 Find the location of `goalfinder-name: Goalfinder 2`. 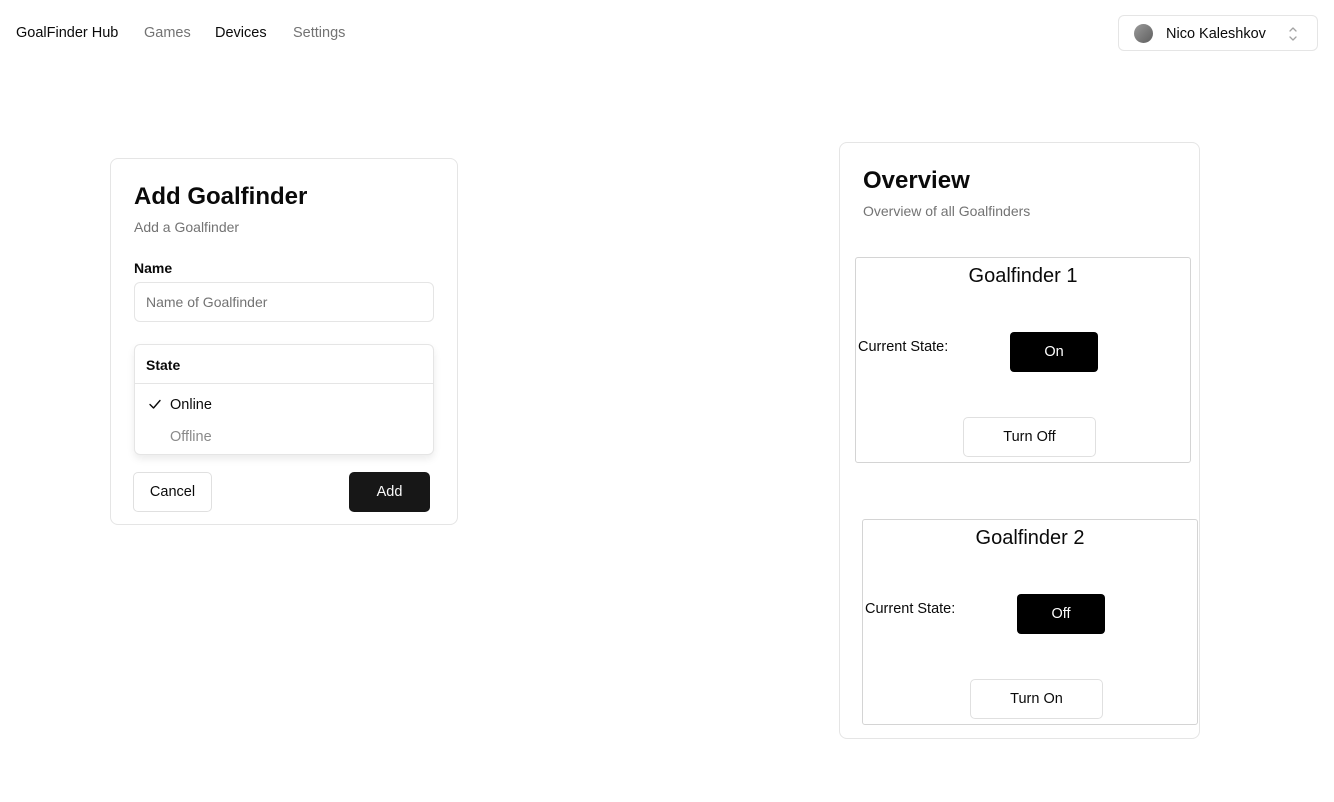

goalfinder-name: Goalfinder 2 is located at coordinates (1030, 538).